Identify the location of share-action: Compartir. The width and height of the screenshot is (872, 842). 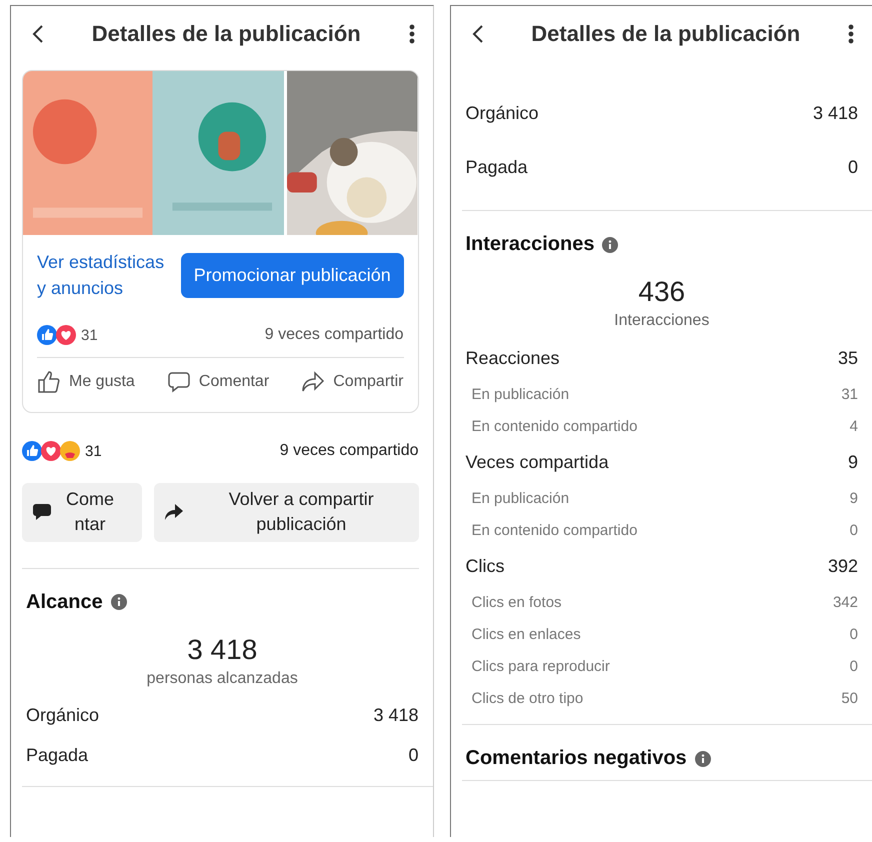
(352, 382).